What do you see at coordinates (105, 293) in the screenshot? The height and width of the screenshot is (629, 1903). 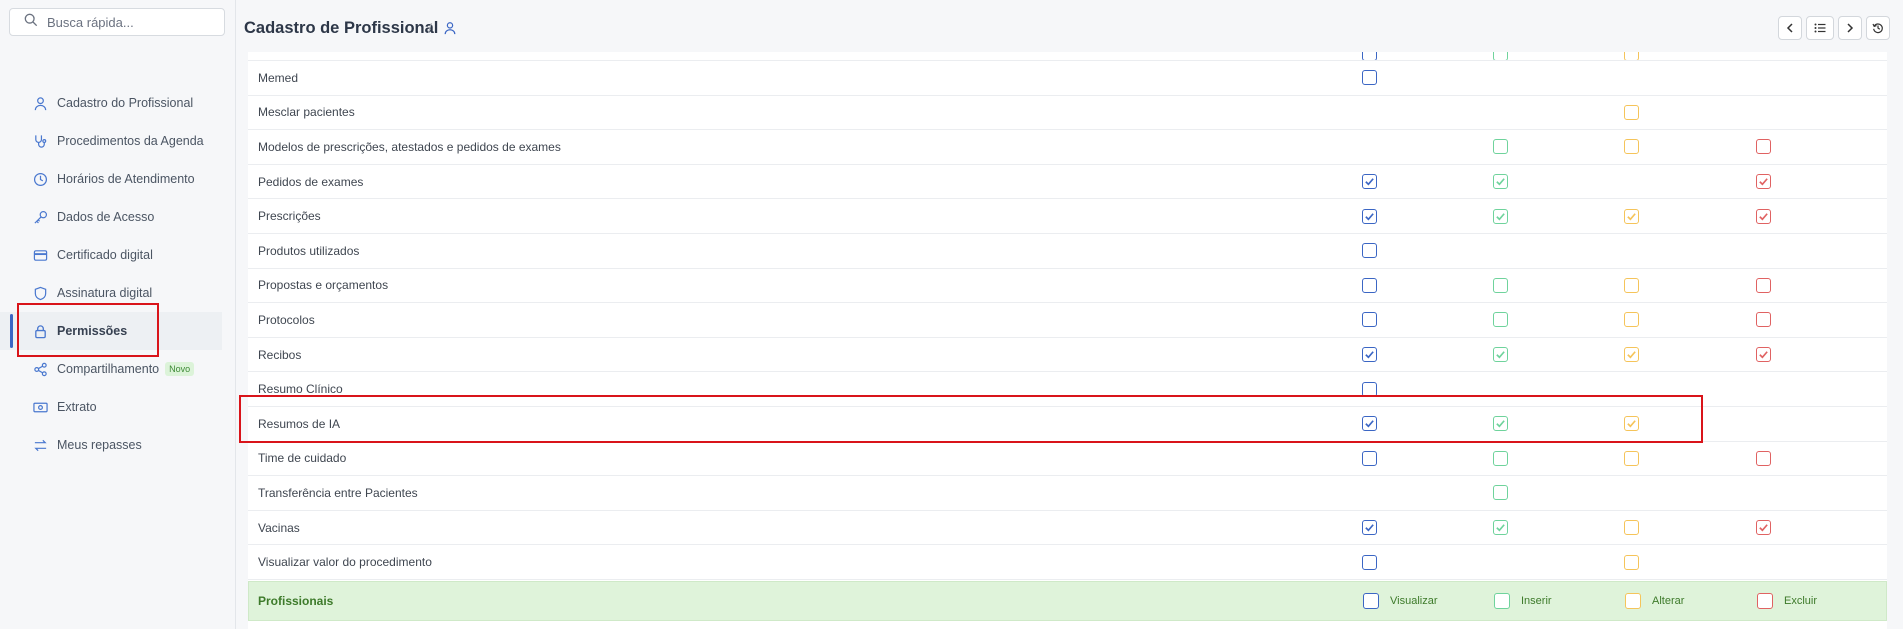 I see `sidebar-item-label: Assinatura digital` at bounding box center [105, 293].